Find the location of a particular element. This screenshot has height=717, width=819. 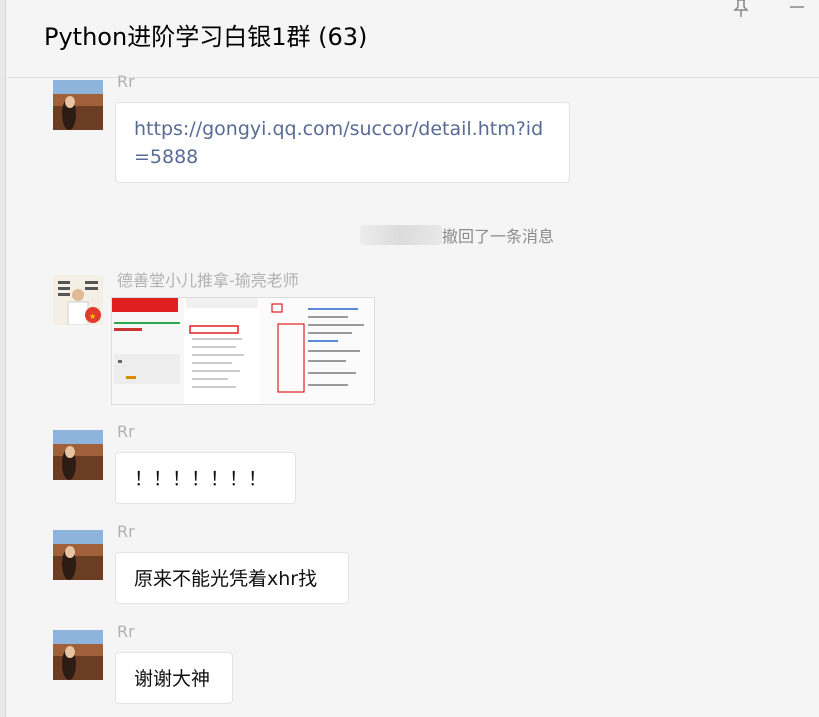

message-text: ！！！！！！！ is located at coordinates (201, 479).